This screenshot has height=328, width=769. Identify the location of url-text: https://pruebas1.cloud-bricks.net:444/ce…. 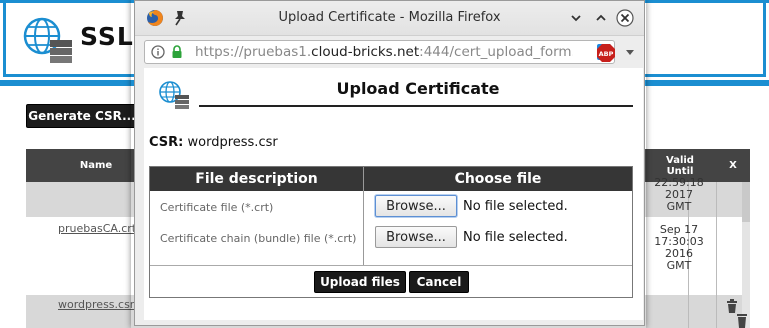
(384, 52).